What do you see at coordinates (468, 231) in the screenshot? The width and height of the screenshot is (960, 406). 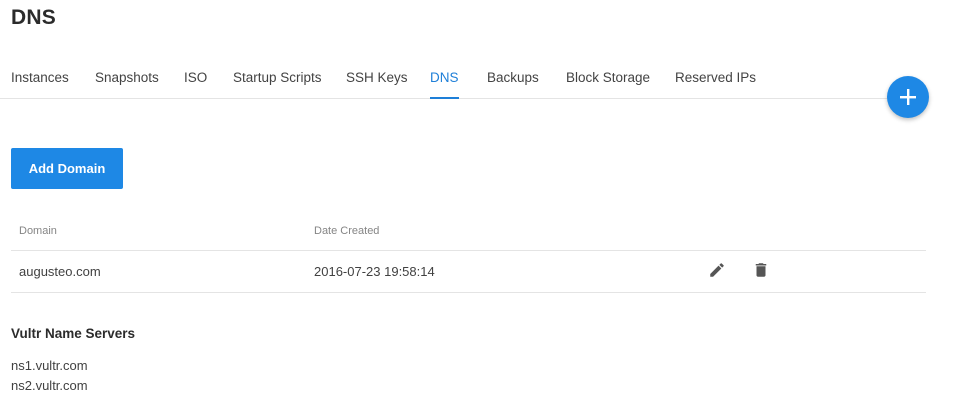 I see `table-header: Domain Date Created` at bounding box center [468, 231].